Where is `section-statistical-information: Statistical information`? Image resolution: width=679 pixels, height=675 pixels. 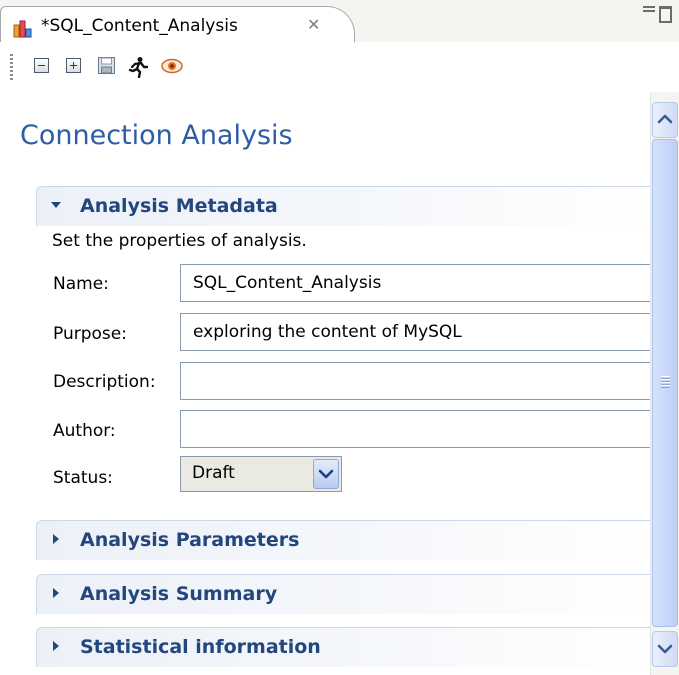
section-statistical-information: Statistical information is located at coordinates (344, 647).